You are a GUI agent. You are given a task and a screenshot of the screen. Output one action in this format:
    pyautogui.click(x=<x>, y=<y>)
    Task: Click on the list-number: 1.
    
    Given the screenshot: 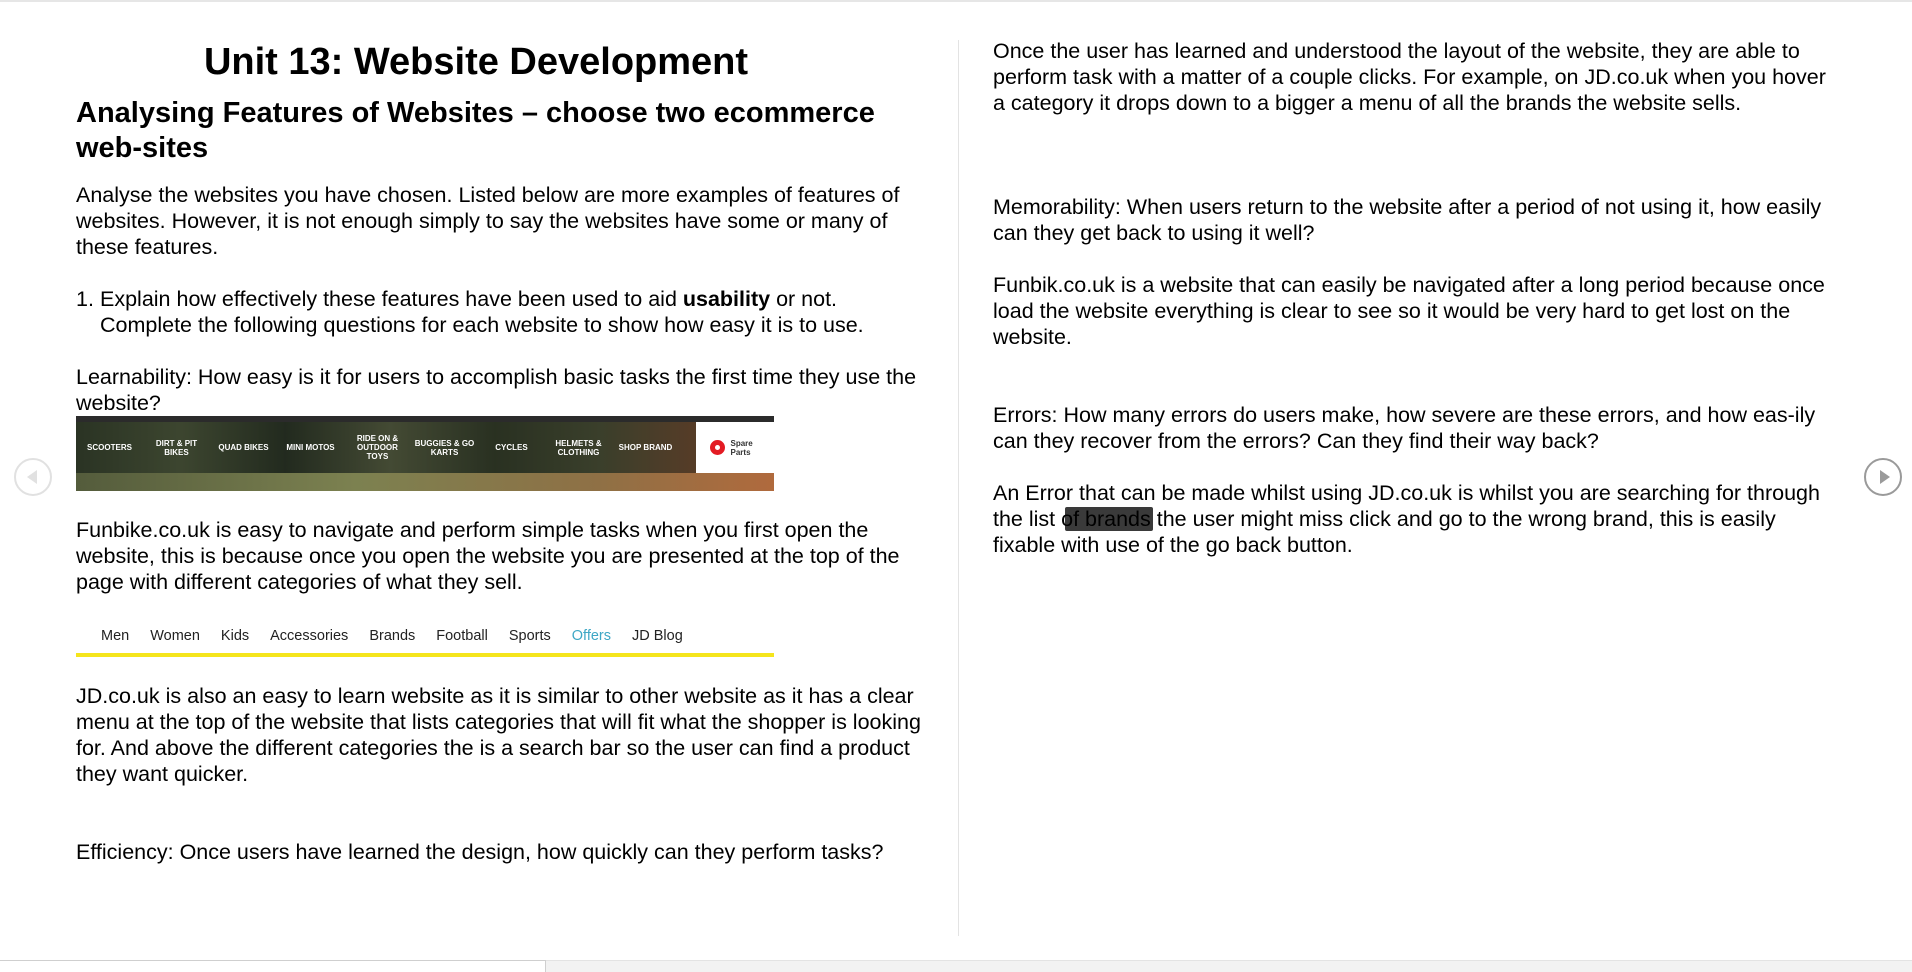 What is the action you would take?
    pyautogui.click(x=85, y=299)
    